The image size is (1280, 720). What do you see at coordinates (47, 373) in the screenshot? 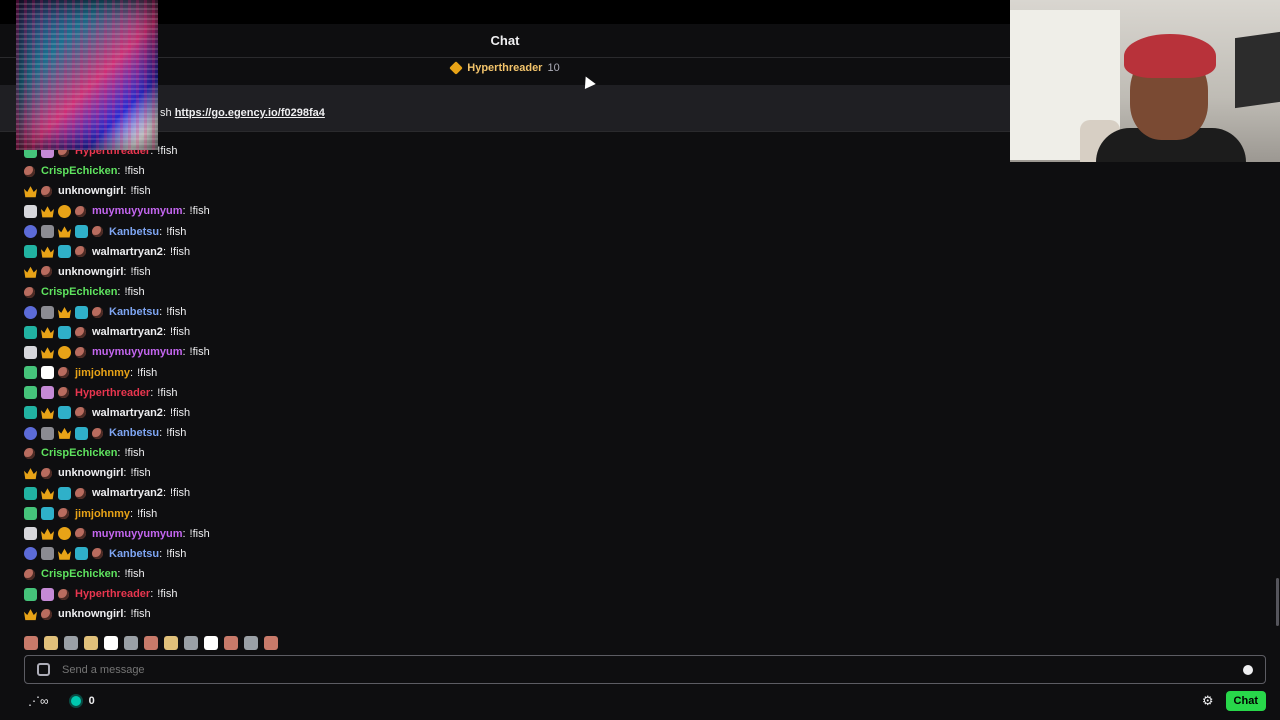
I see `arrow-badge-icon` at bounding box center [47, 373].